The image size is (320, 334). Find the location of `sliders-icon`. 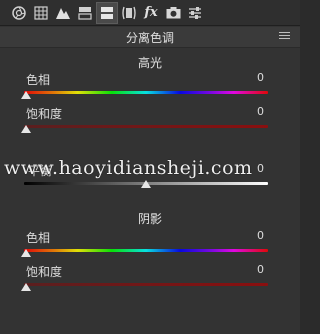

sliders-icon is located at coordinates (195, 12).